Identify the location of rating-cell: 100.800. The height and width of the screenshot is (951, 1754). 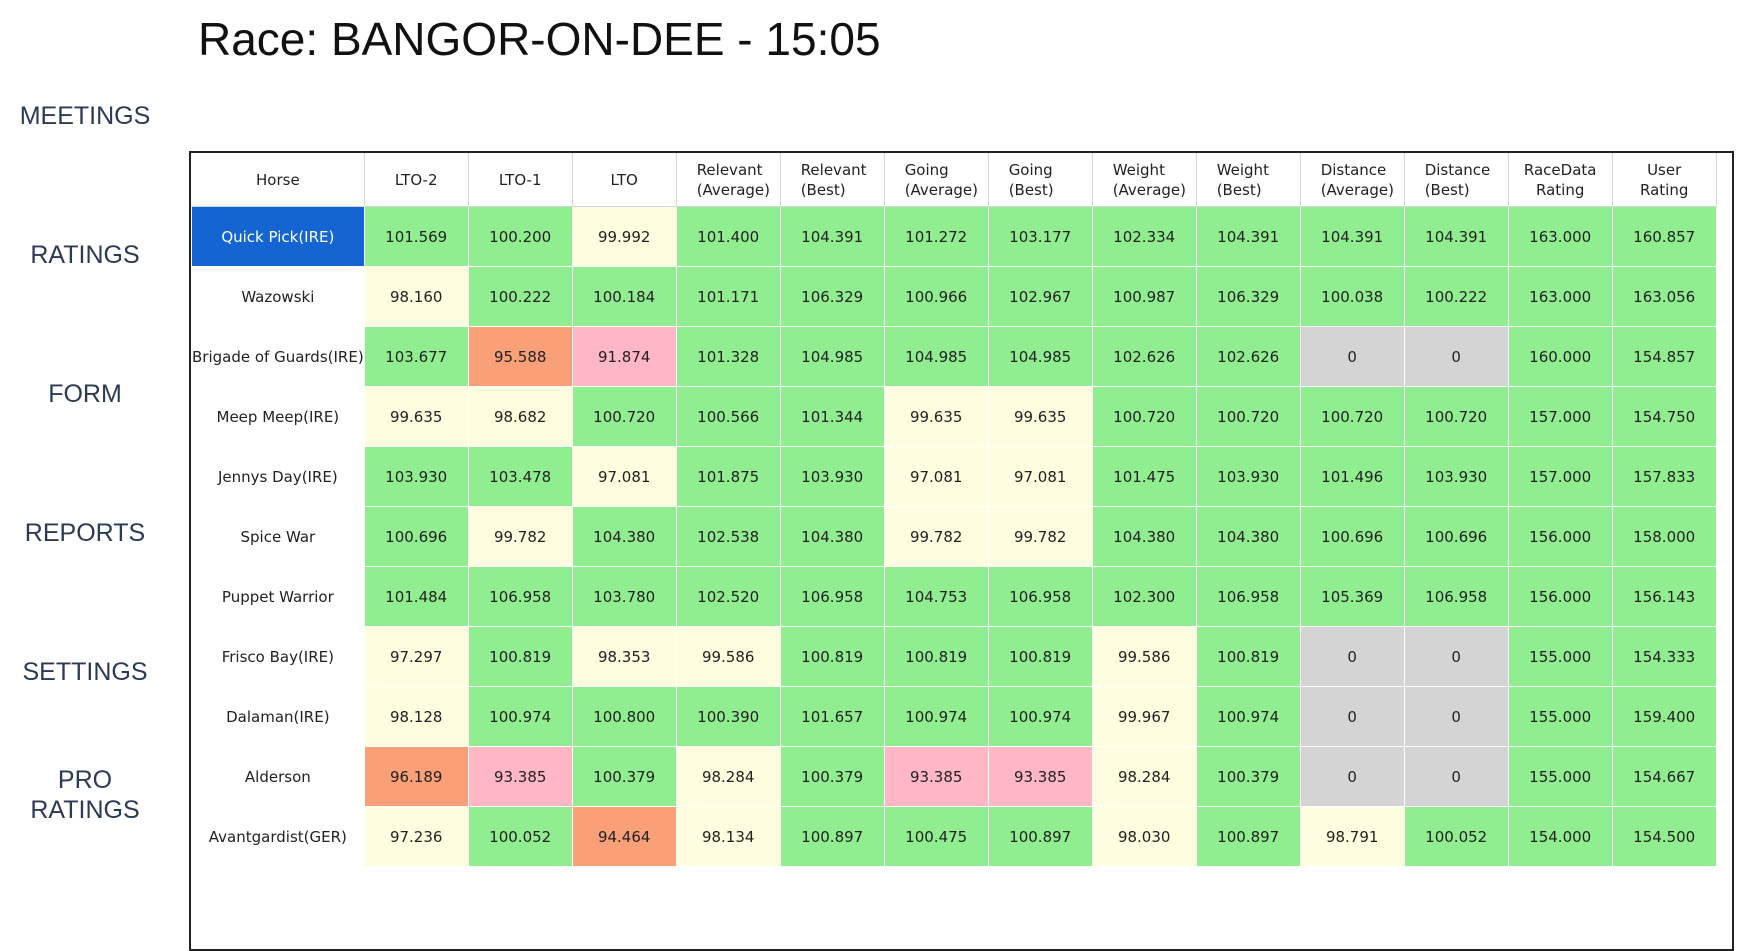
(624, 716).